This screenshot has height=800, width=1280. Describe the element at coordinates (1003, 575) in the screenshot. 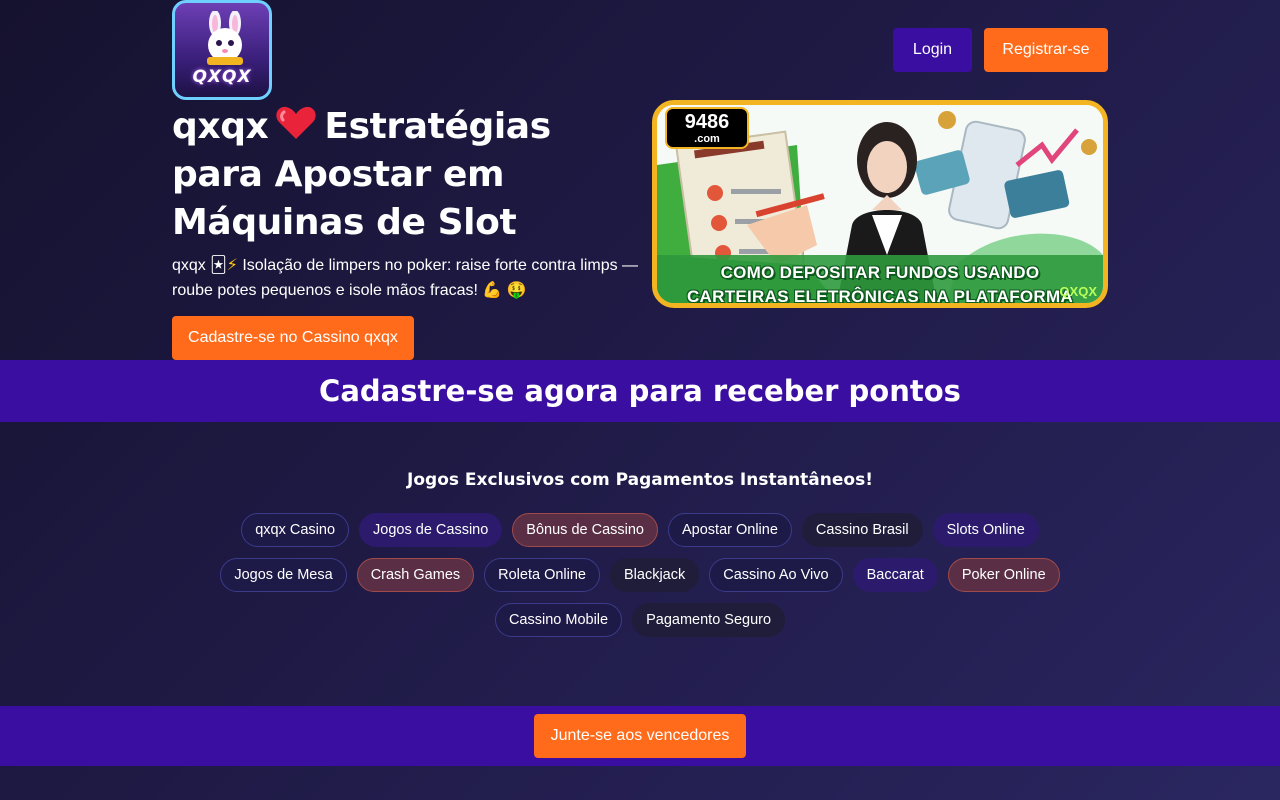

I see `tag-poker-online: Poker Online` at that location.